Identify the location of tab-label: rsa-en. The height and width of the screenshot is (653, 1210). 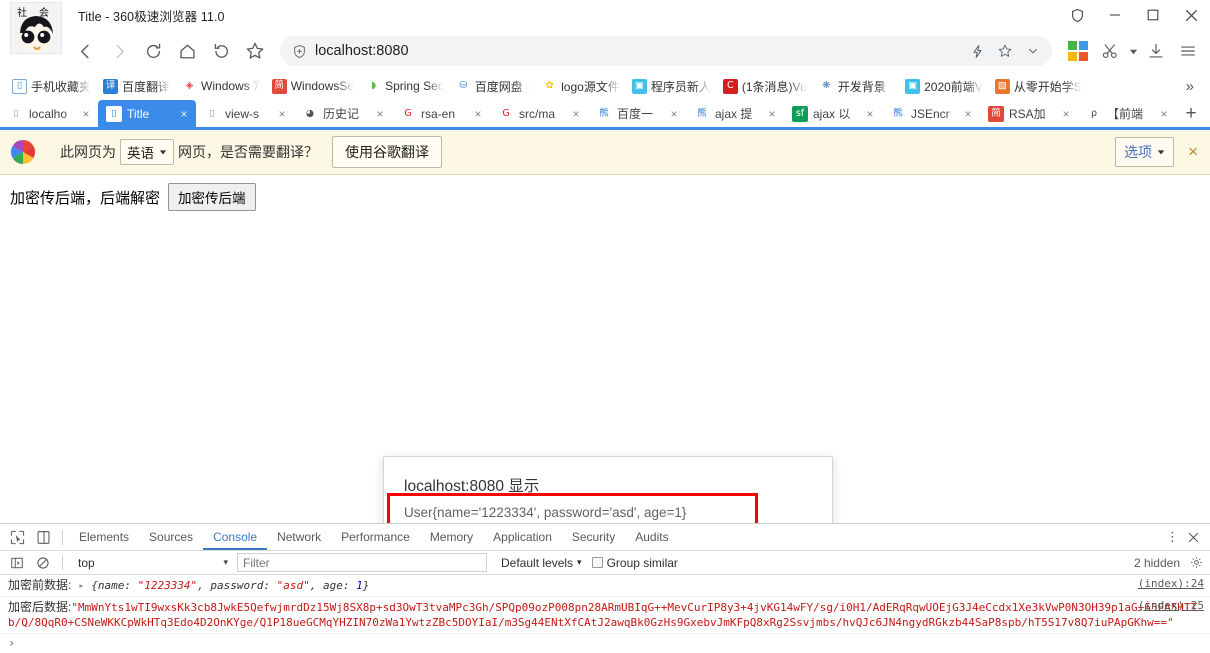
(438, 113).